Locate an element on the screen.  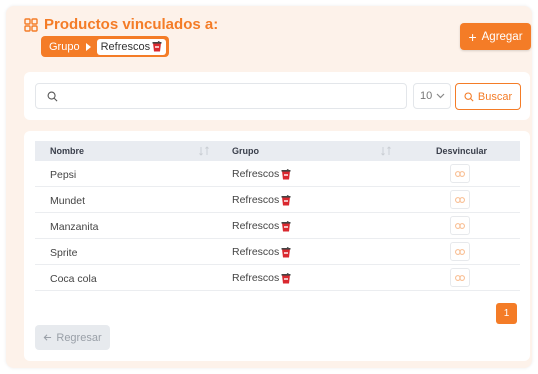
column-header-desvincular: Desvincular is located at coordinates (462, 151).